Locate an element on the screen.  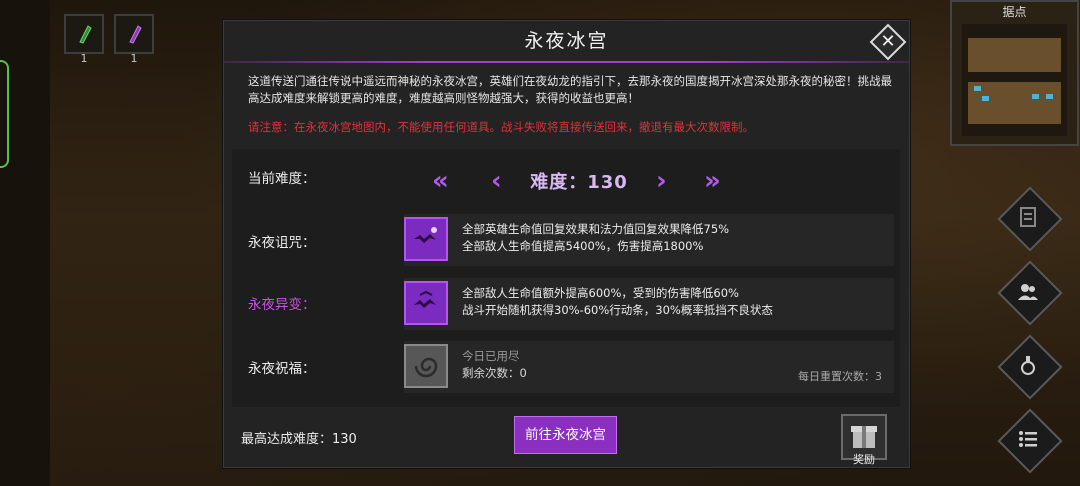
left-drawer-tab is located at coordinates (4, 114).